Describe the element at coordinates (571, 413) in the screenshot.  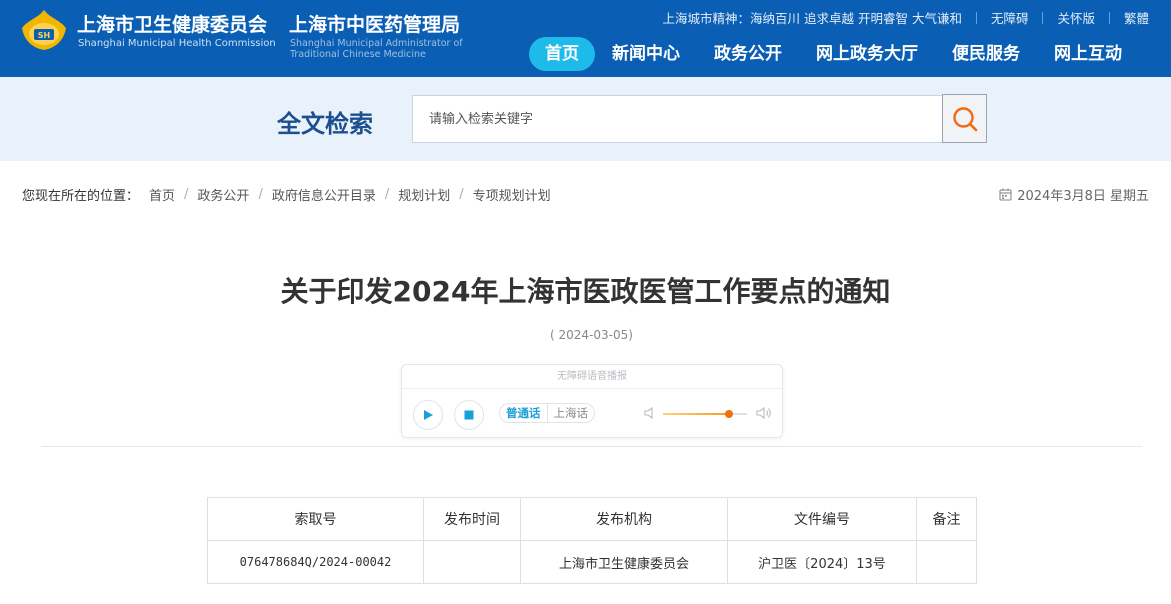
I see `dialect-shanghai-button: 上海话` at that location.